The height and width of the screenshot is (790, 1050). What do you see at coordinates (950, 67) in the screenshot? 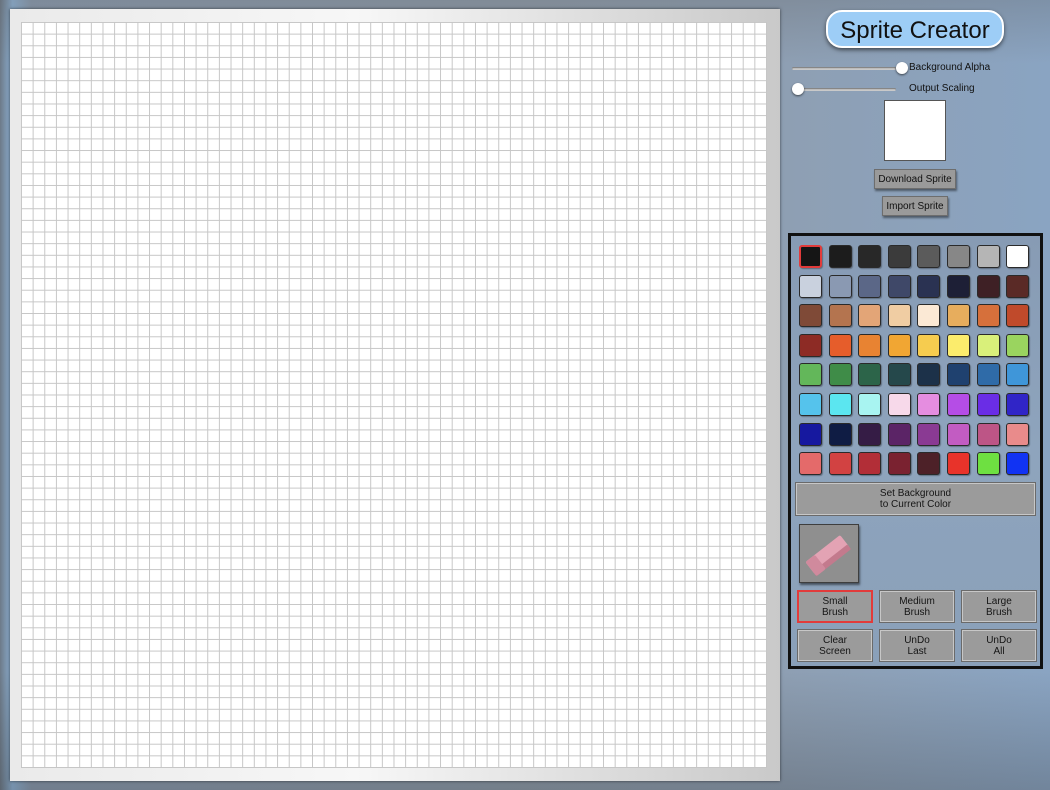
I see `slider-label: Background Alpha` at bounding box center [950, 67].